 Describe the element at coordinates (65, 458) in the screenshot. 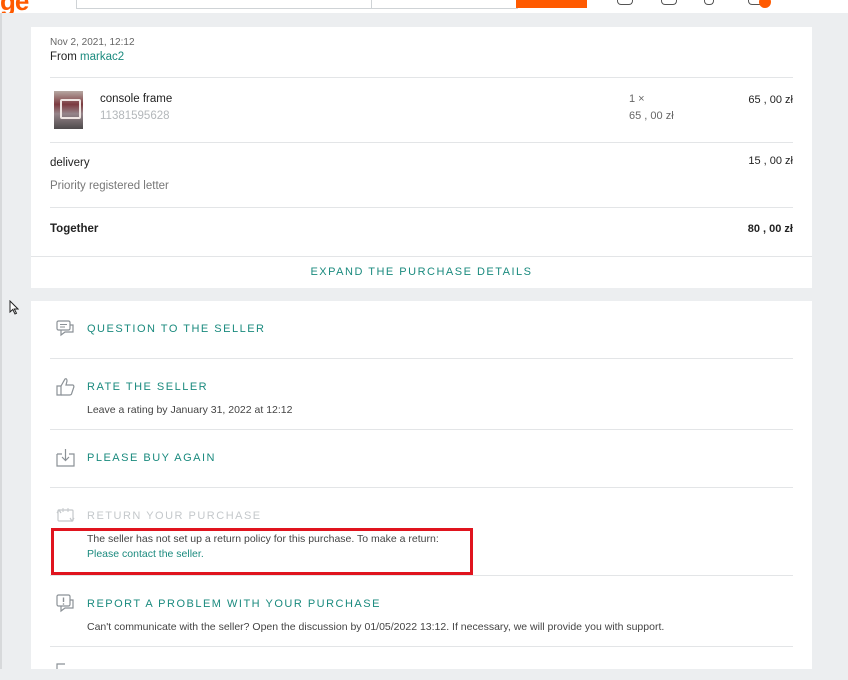

I see `buy-again-icon` at that location.